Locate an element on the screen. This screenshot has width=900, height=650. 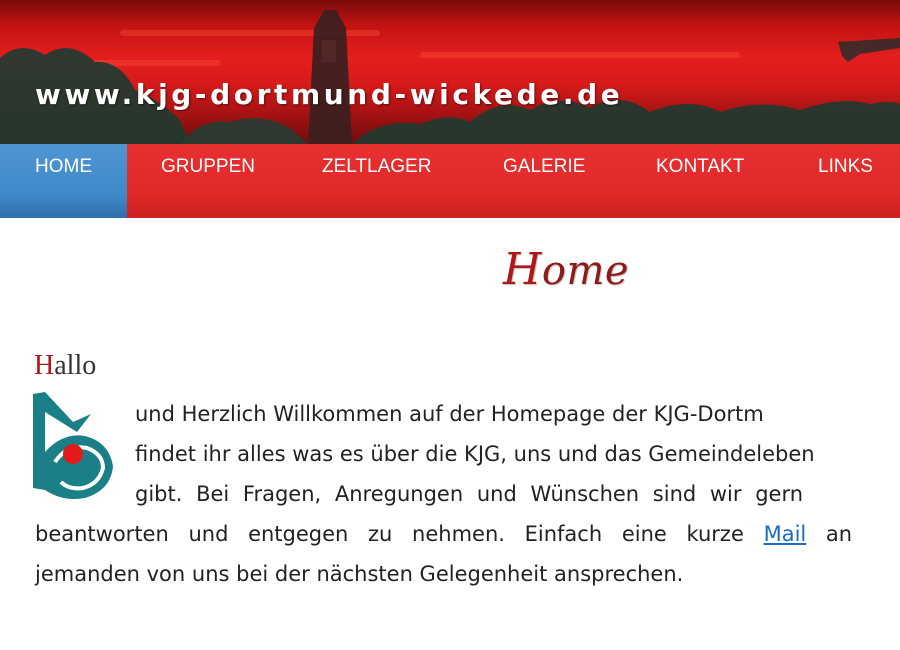
nav-item-galerie: GALERIE is located at coordinates (544, 181).